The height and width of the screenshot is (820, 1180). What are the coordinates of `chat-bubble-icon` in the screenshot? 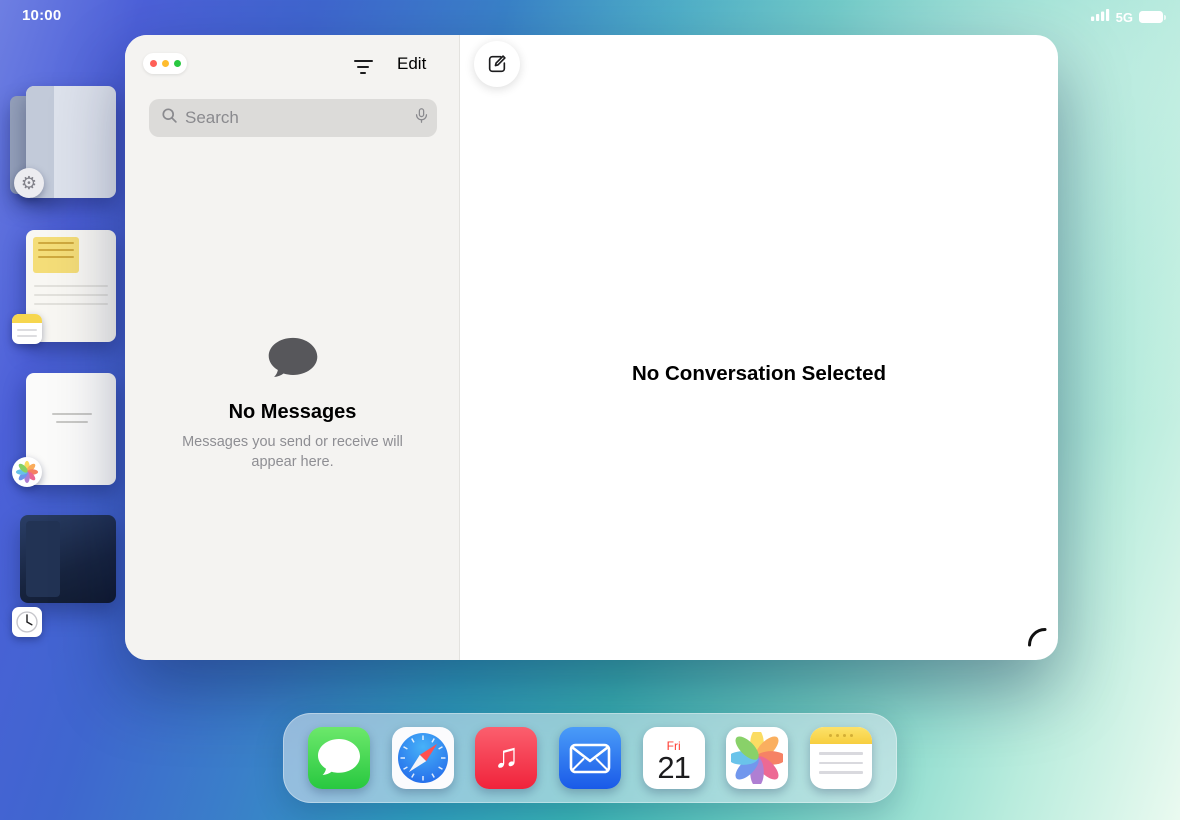 It's located at (293, 362).